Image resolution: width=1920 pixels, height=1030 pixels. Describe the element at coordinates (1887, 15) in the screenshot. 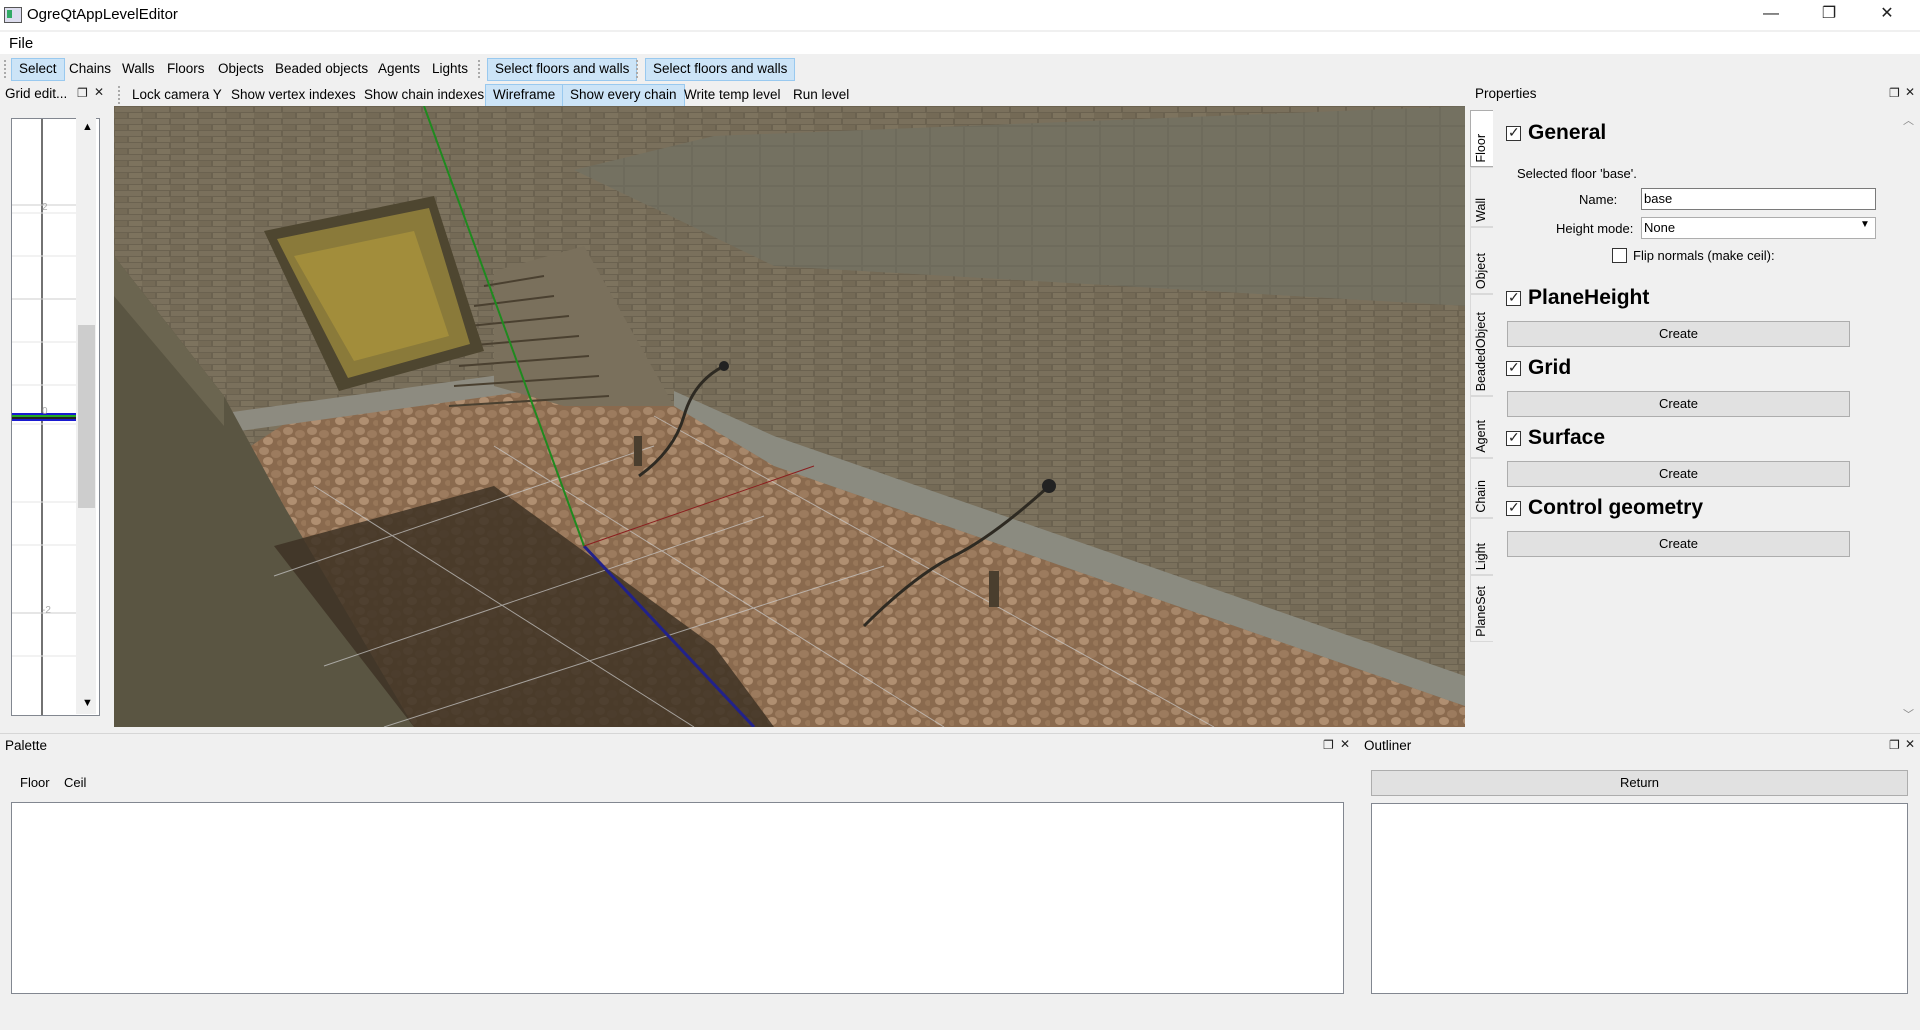

I see `close-window-button: ✕` at that location.